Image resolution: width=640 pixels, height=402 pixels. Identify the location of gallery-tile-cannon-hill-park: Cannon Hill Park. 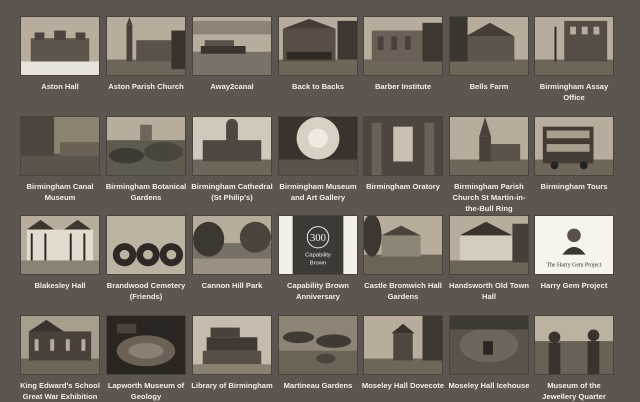
(232, 253).